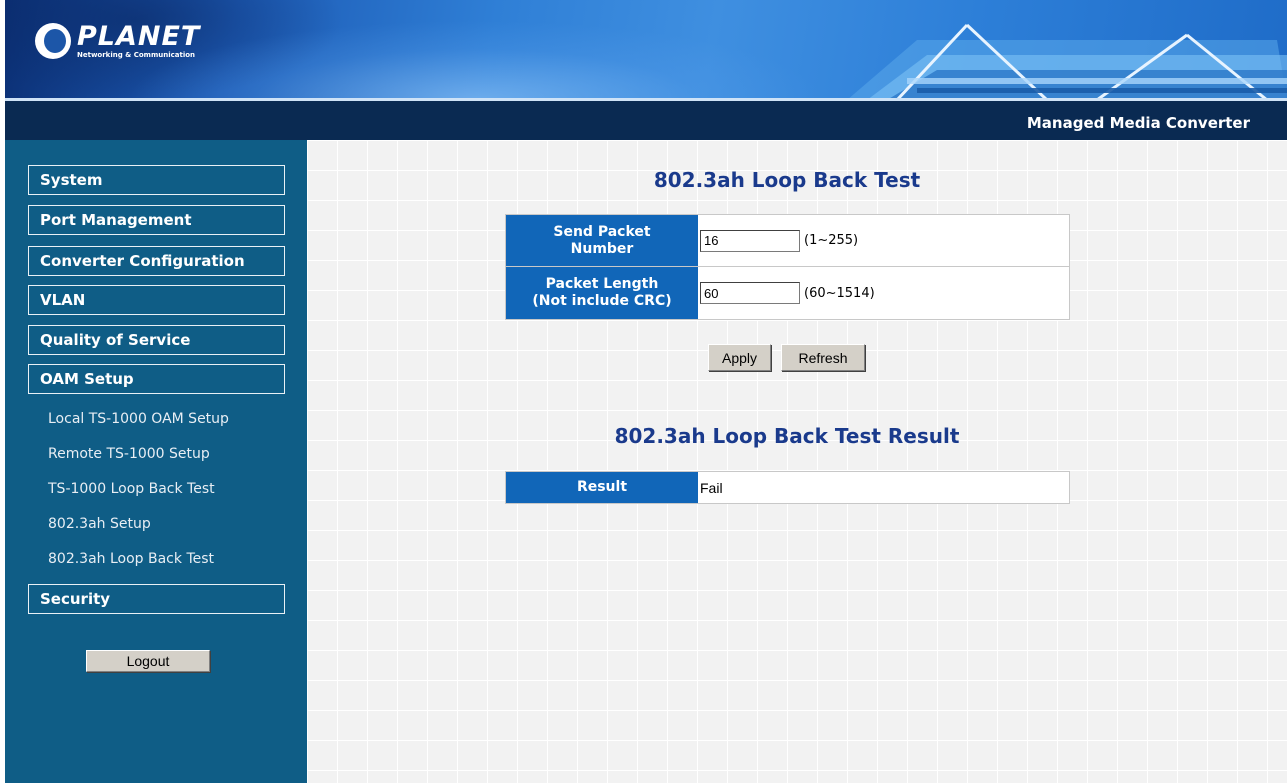 The width and height of the screenshot is (1287, 783). What do you see at coordinates (602, 487) in the screenshot?
I see `result-label: Result` at bounding box center [602, 487].